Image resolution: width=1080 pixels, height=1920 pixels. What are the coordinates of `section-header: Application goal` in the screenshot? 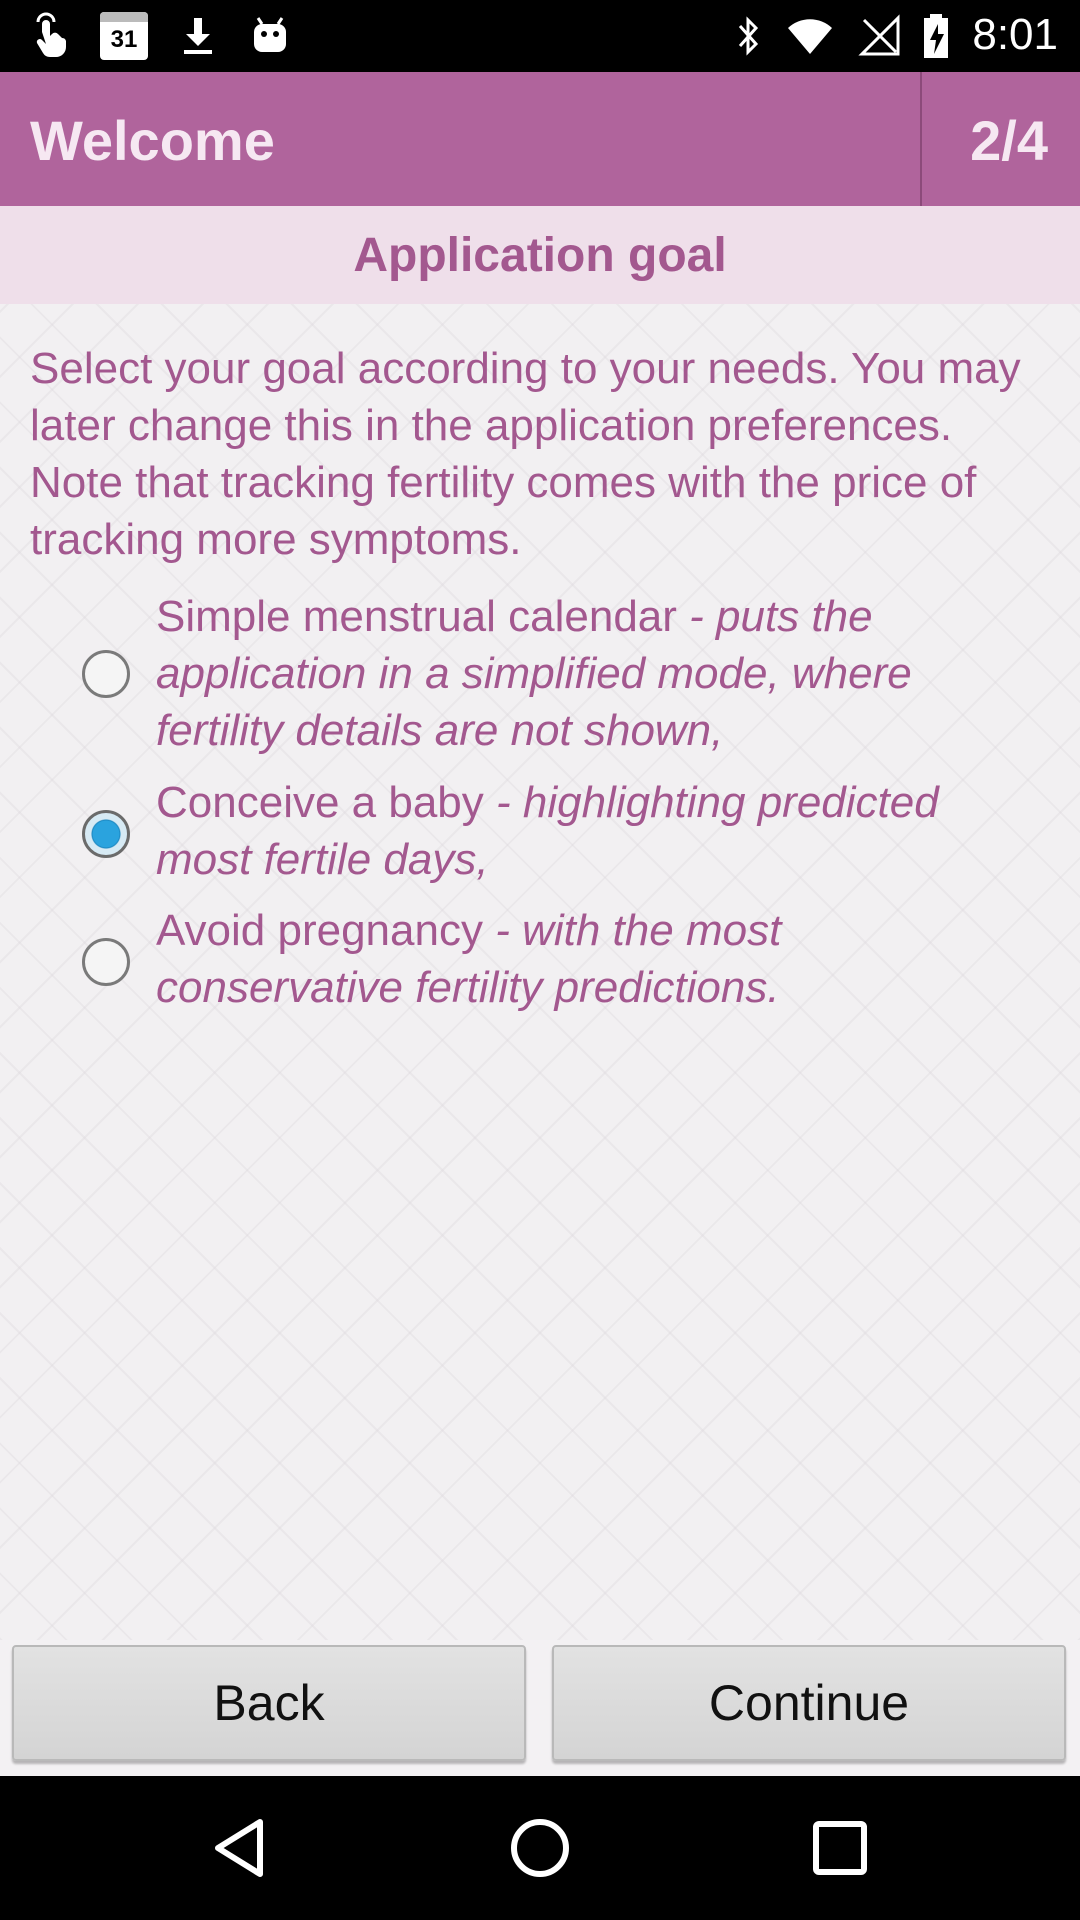 It's located at (540, 255).